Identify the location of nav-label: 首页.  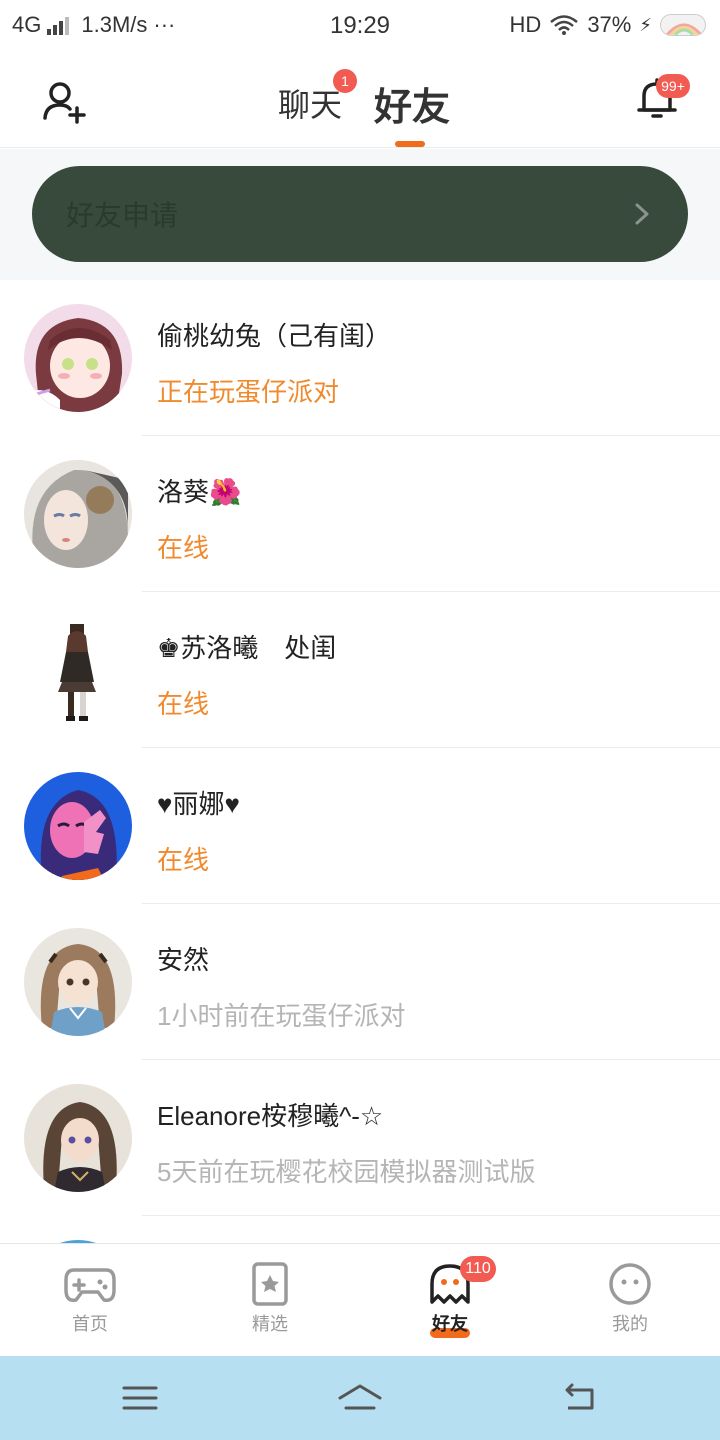
(90, 1324).